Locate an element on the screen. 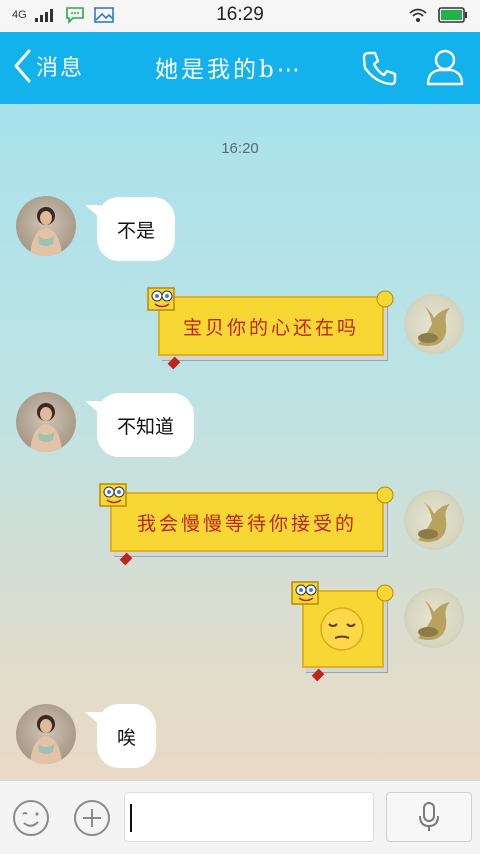 The width and height of the screenshot is (480, 854). message-bubble-incoming: 唉 is located at coordinates (120, 736).